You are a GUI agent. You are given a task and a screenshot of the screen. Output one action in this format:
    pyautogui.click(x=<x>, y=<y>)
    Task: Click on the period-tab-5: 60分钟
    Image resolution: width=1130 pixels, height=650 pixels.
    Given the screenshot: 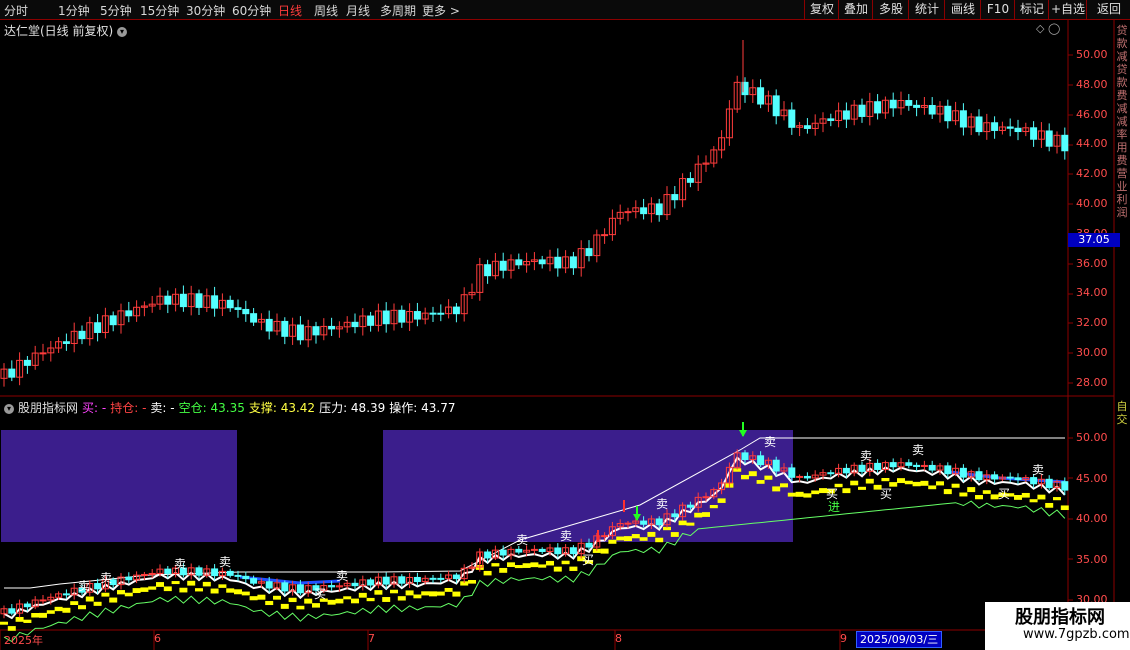 What is the action you would take?
    pyautogui.click(x=251, y=10)
    